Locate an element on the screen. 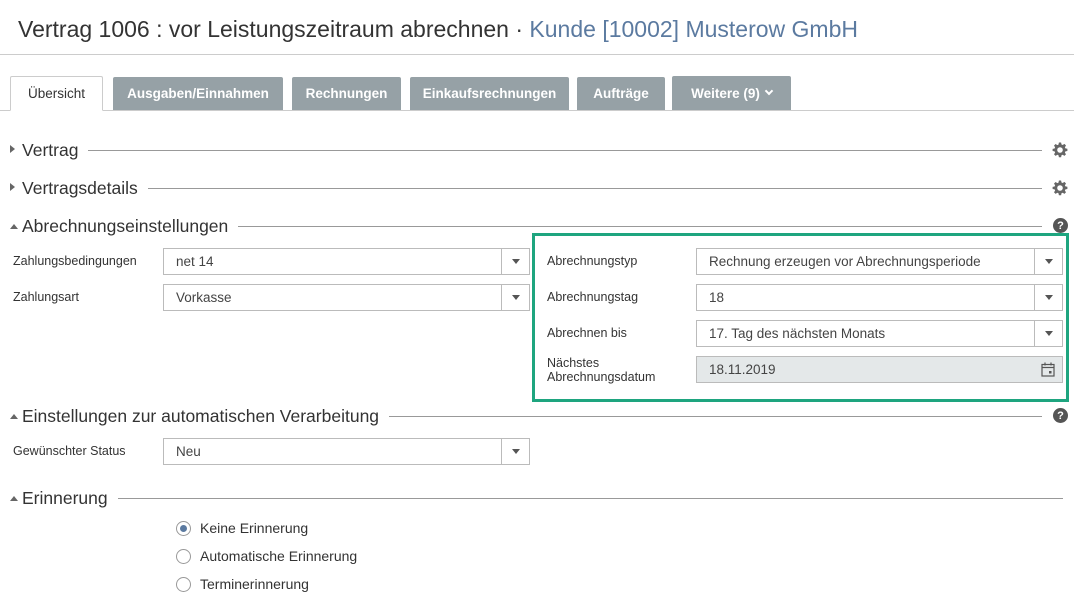 The height and width of the screenshot is (614, 1074). section-vertragsdetails: Vertragsdetails is located at coordinates (526, 188).